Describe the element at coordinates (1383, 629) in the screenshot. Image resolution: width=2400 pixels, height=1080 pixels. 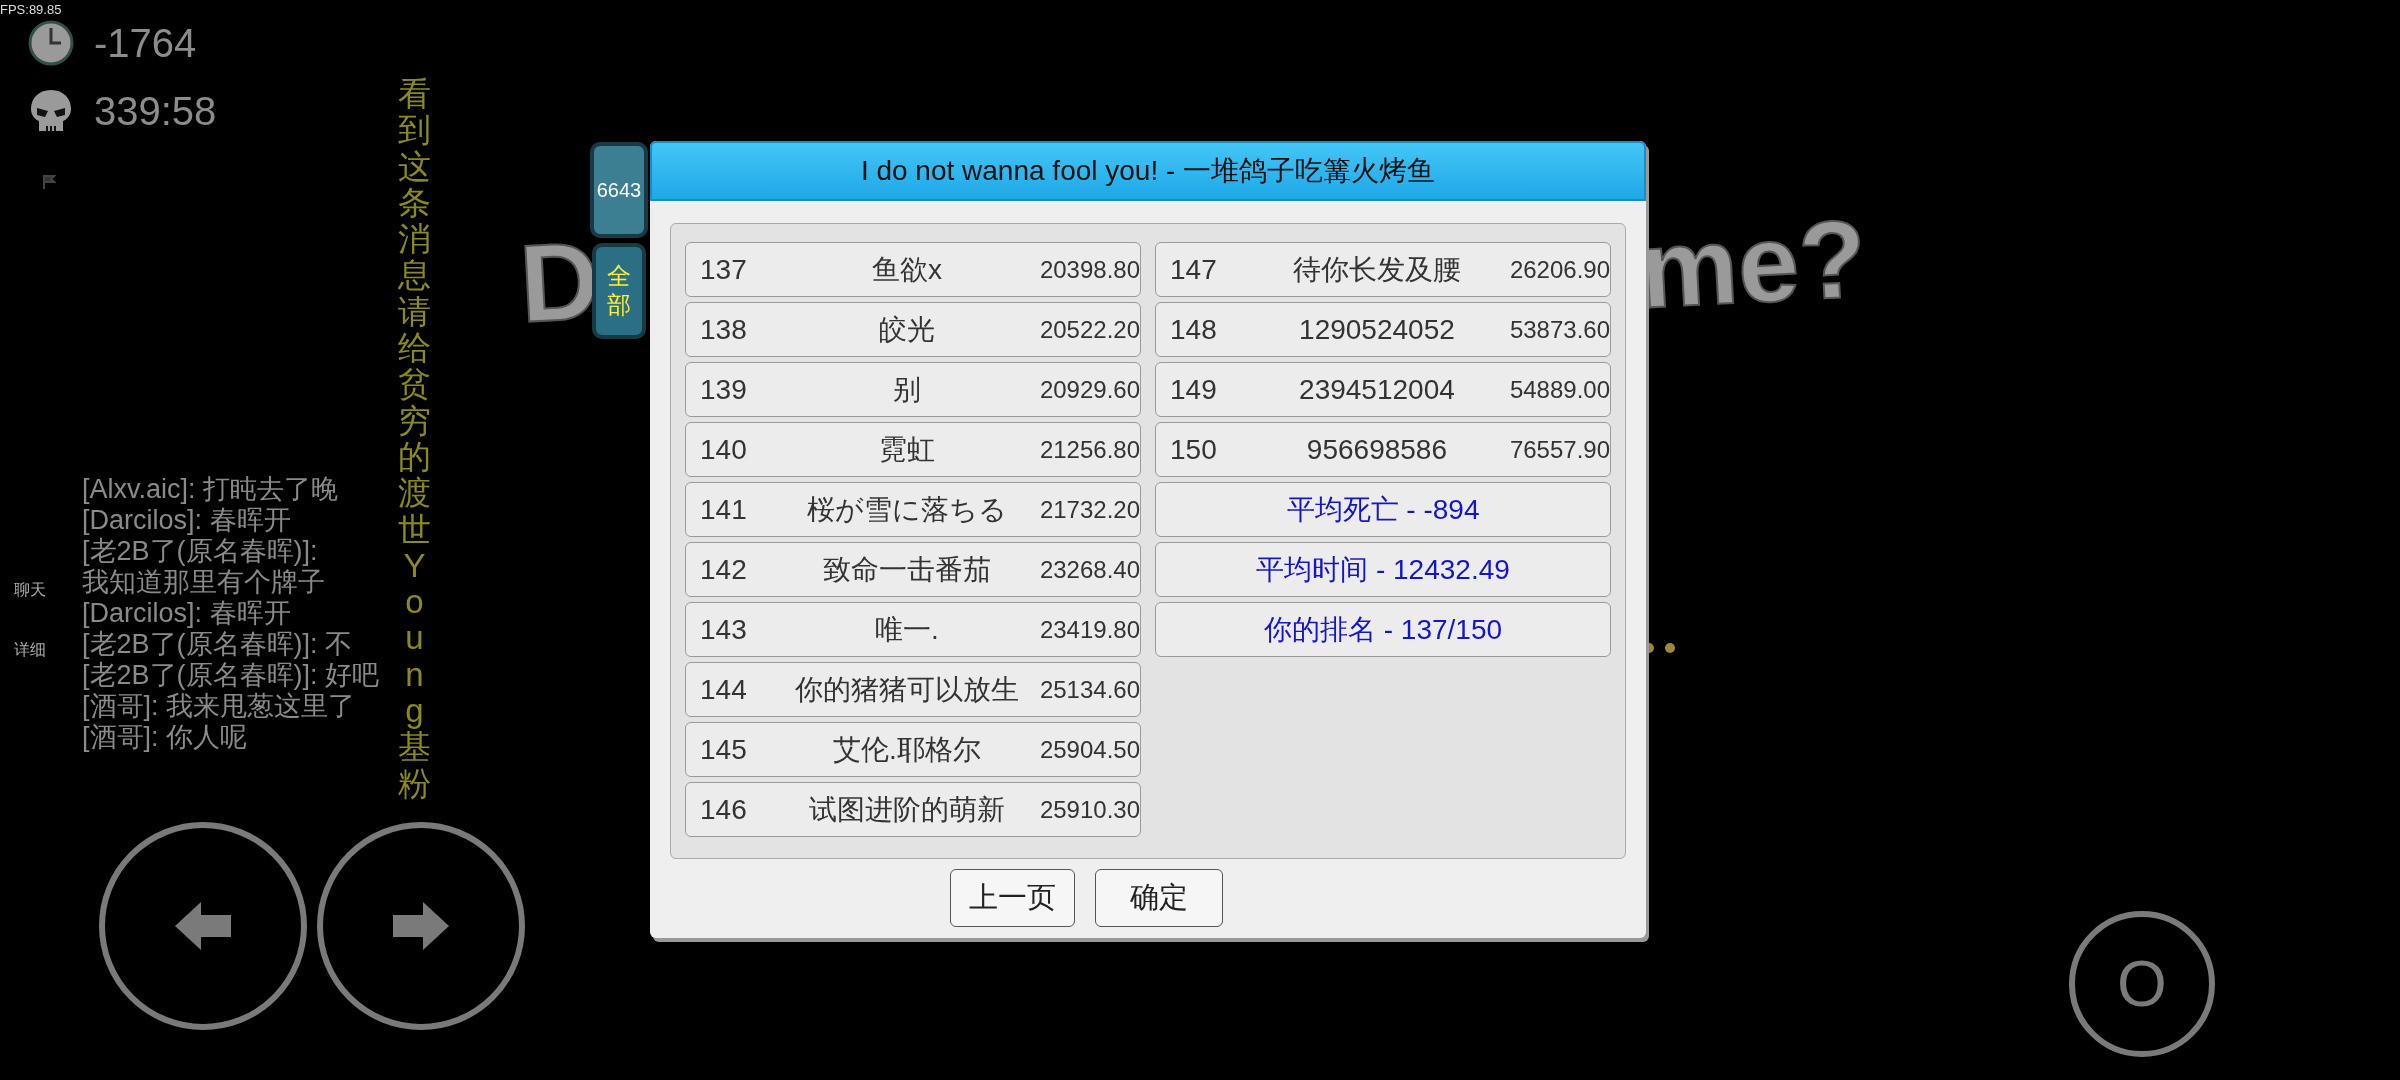
I see `summary-row: 你的排名 - 137/150` at that location.